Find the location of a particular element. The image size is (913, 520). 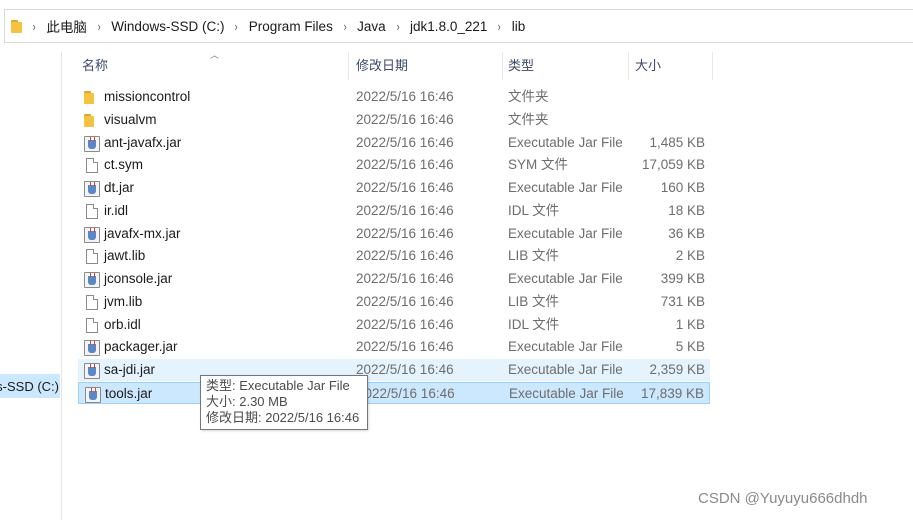

file-row: jvm.lib 2022/5/16 16:46 LIB 文件 731 KB is located at coordinates (394, 302).